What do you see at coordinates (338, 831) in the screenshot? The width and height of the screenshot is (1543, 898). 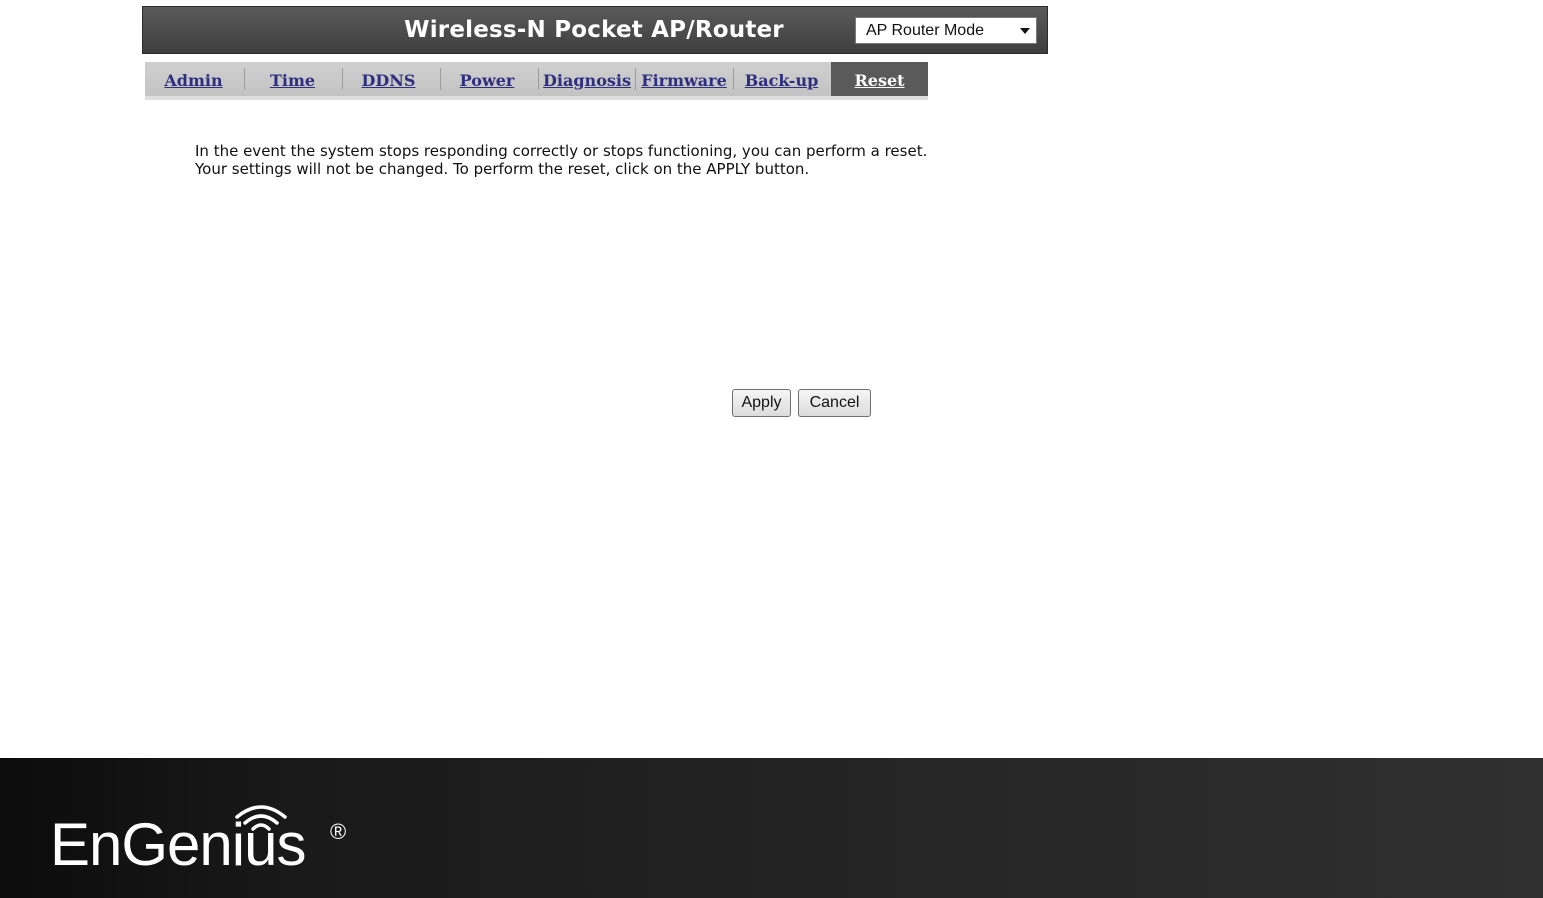 I see `registered-mark: ®` at bounding box center [338, 831].